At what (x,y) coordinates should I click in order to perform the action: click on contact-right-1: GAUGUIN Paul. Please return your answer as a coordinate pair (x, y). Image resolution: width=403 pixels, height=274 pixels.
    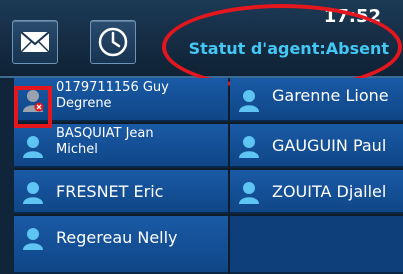
    Looking at the image, I should click on (316, 146).